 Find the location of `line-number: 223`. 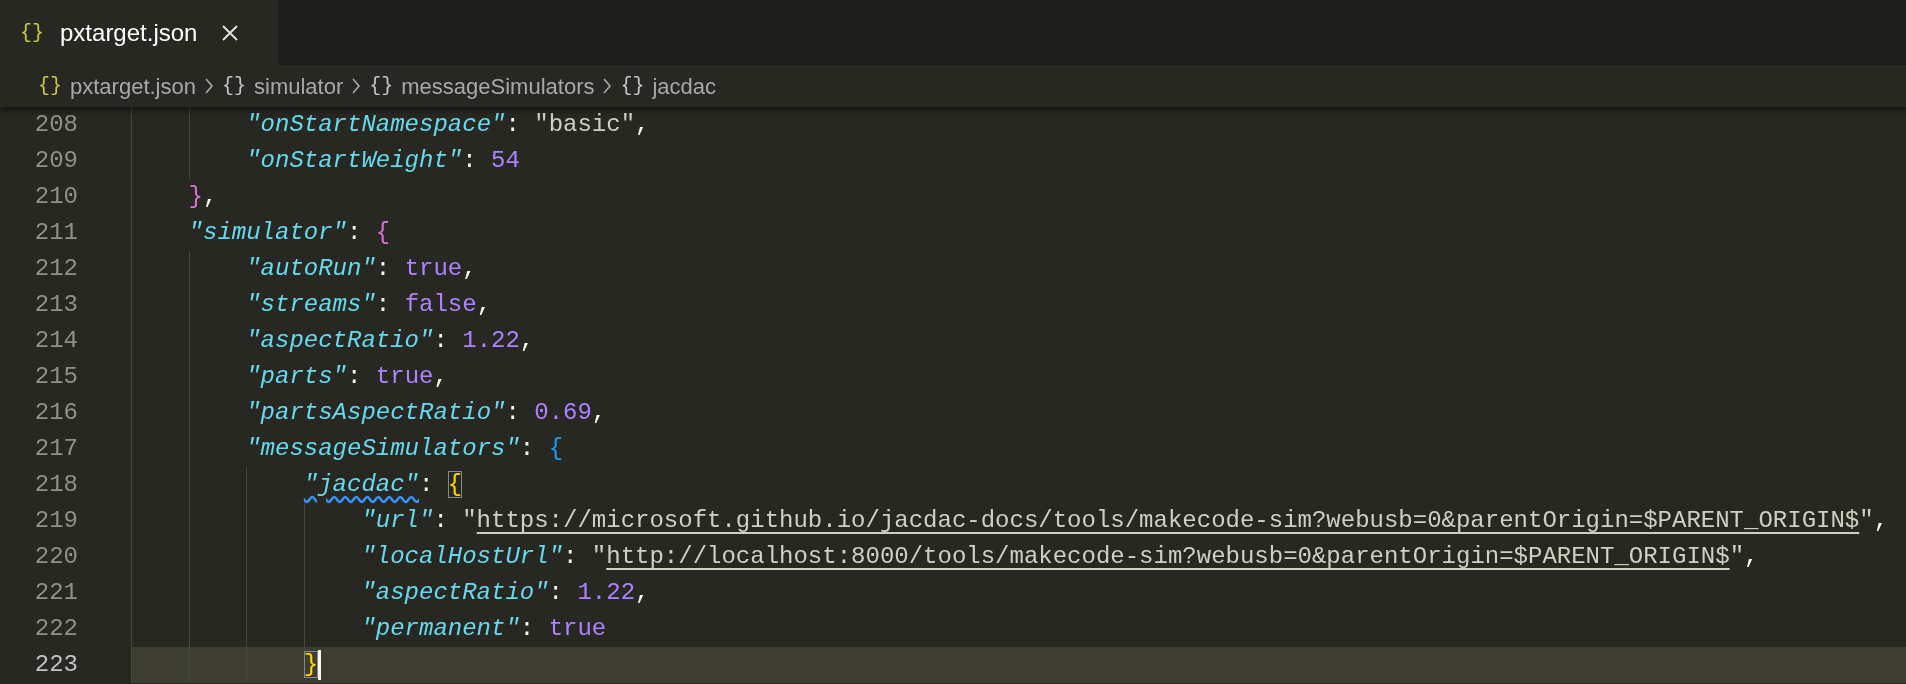

line-number: 223 is located at coordinates (56, 665).